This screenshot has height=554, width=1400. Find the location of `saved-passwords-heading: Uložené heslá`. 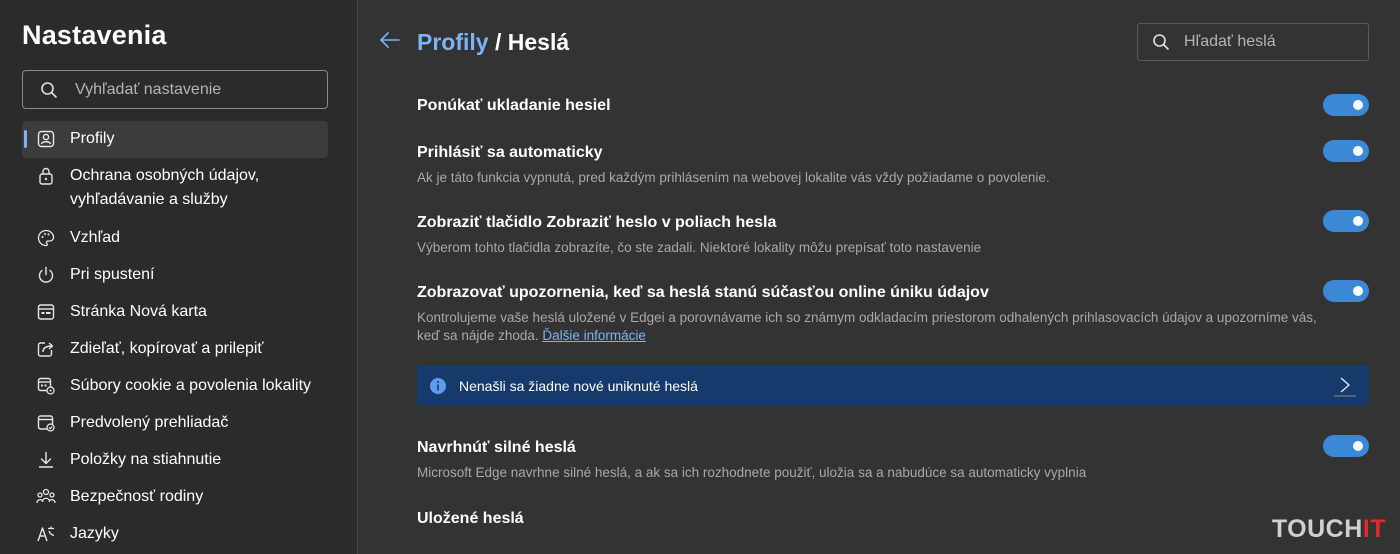

saved-passwords-heading: Uložené heslá is located at coordinates (470, 518).